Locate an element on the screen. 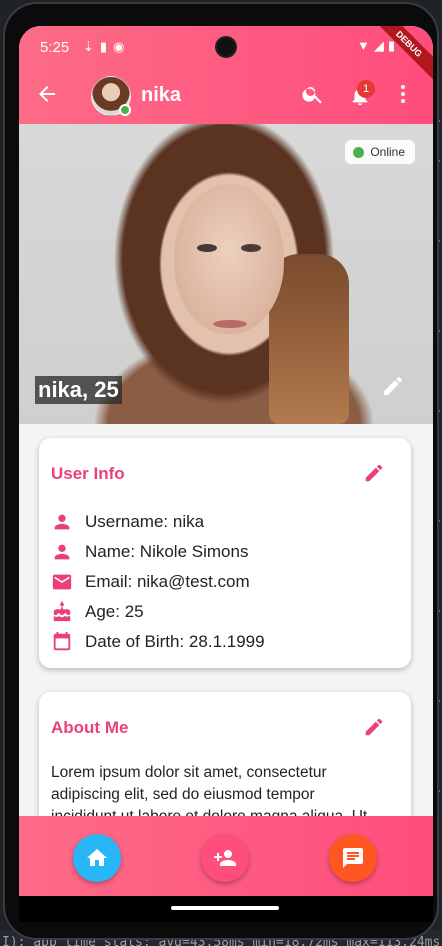 The image size is (442, 946). sd-card-icon: ▮ is located at coordinates (106, 46).